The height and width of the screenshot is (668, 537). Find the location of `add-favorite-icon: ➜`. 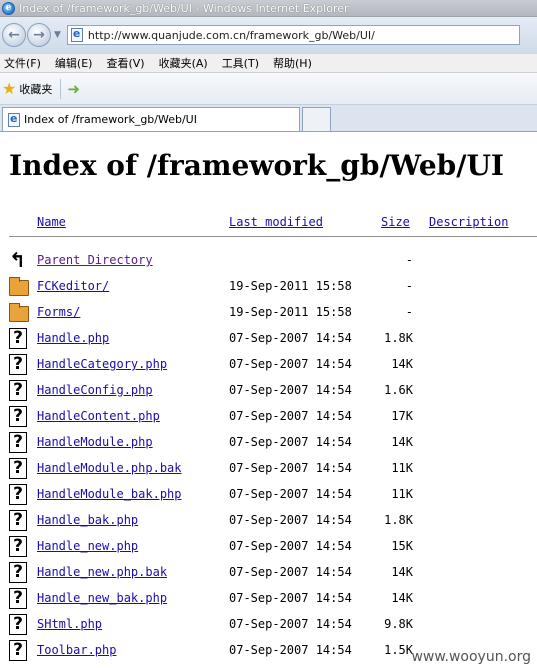

add-favorite-icon: ➜ is located at coordinates (73, 89).